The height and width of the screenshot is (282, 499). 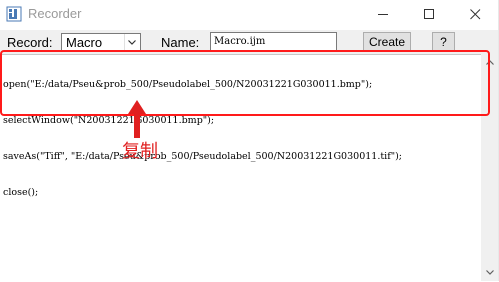 What do you see at coordinates (14, 14) in the screenshot?
I see `imagej-icon` at bounding box center [14, 14].